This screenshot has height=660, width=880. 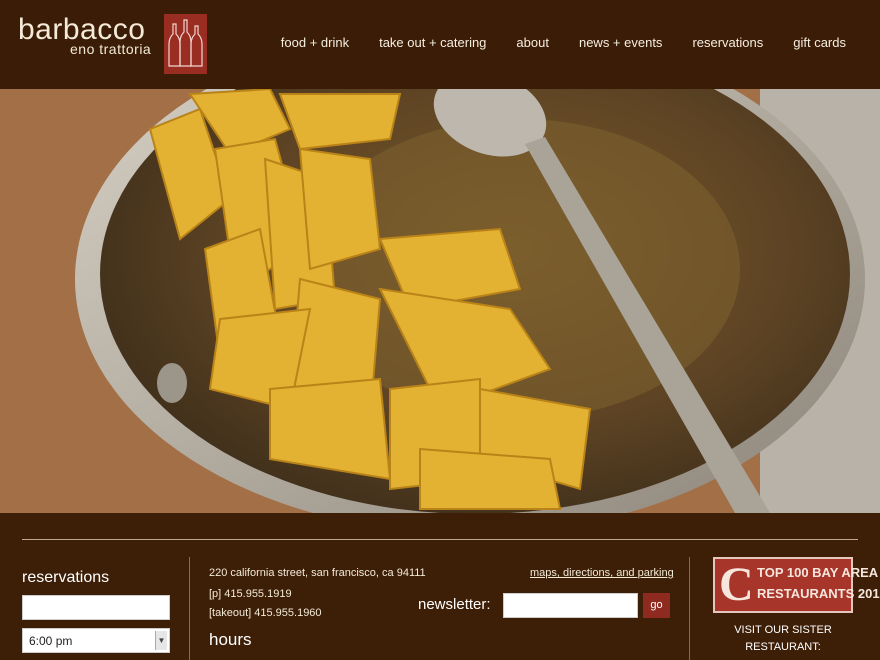 What do you see at coordinates (819, 42) in the screenshot?
I see `nav-gift-cards: gift cards` at bounding box center [819, 42].